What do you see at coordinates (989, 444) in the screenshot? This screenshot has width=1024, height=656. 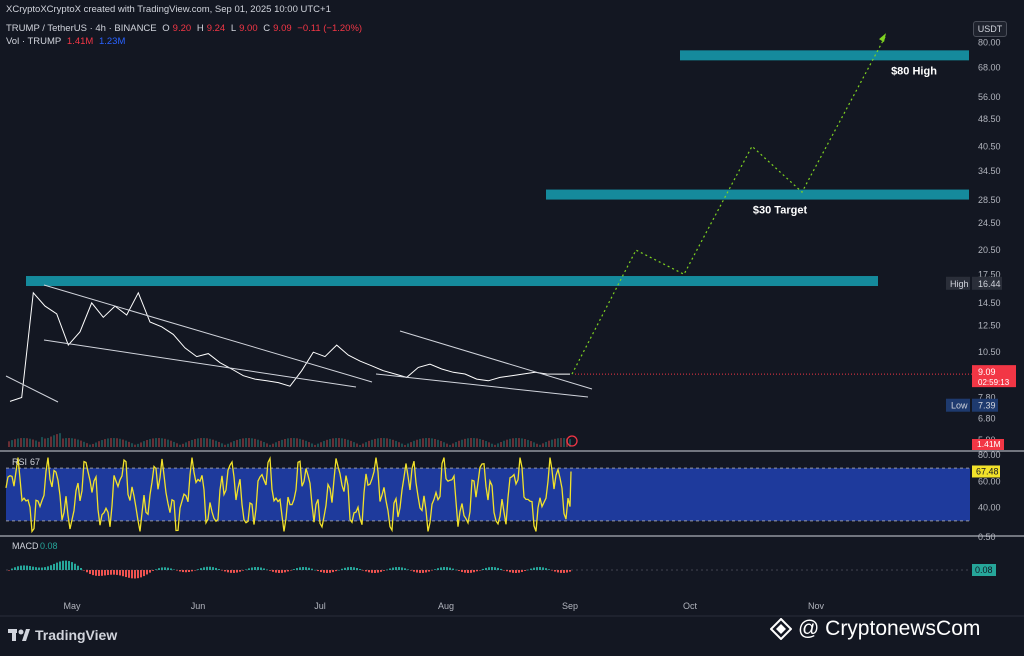 I see `volume-badge-value: 1.41M` at bounding box center [989, 444].